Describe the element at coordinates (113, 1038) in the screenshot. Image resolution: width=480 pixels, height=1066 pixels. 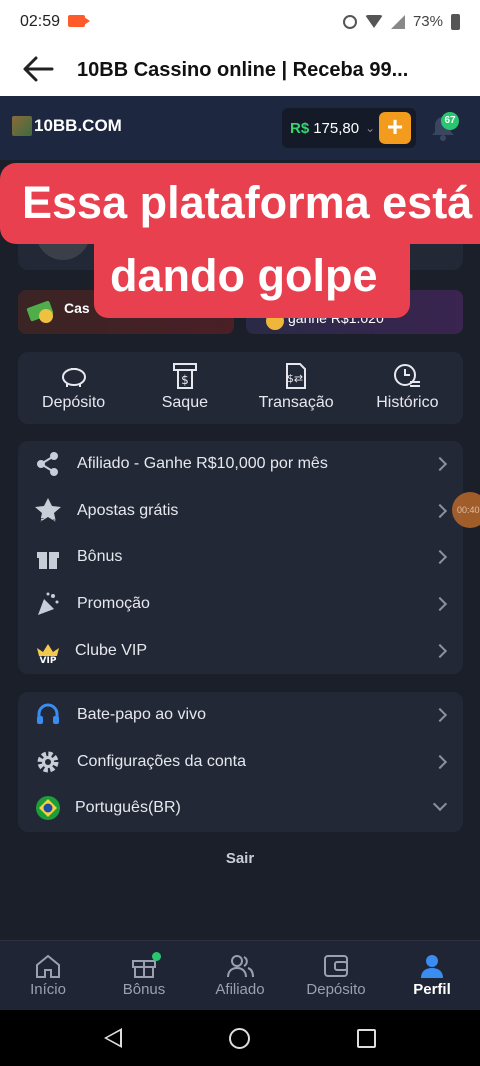
I see `system-back-icon` at that location.